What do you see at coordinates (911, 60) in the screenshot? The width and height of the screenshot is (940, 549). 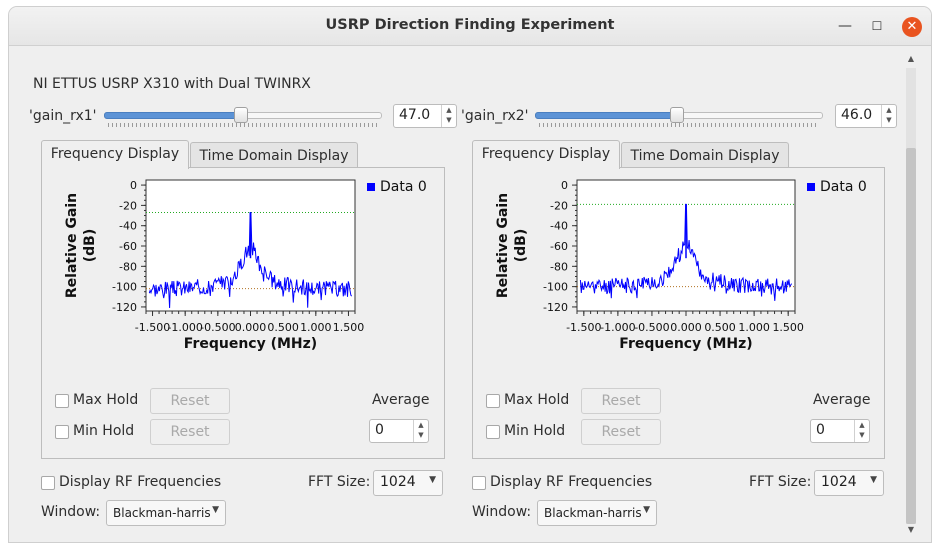 I see `scroll-up-icon: ▲` at bounding box center [911, 60].